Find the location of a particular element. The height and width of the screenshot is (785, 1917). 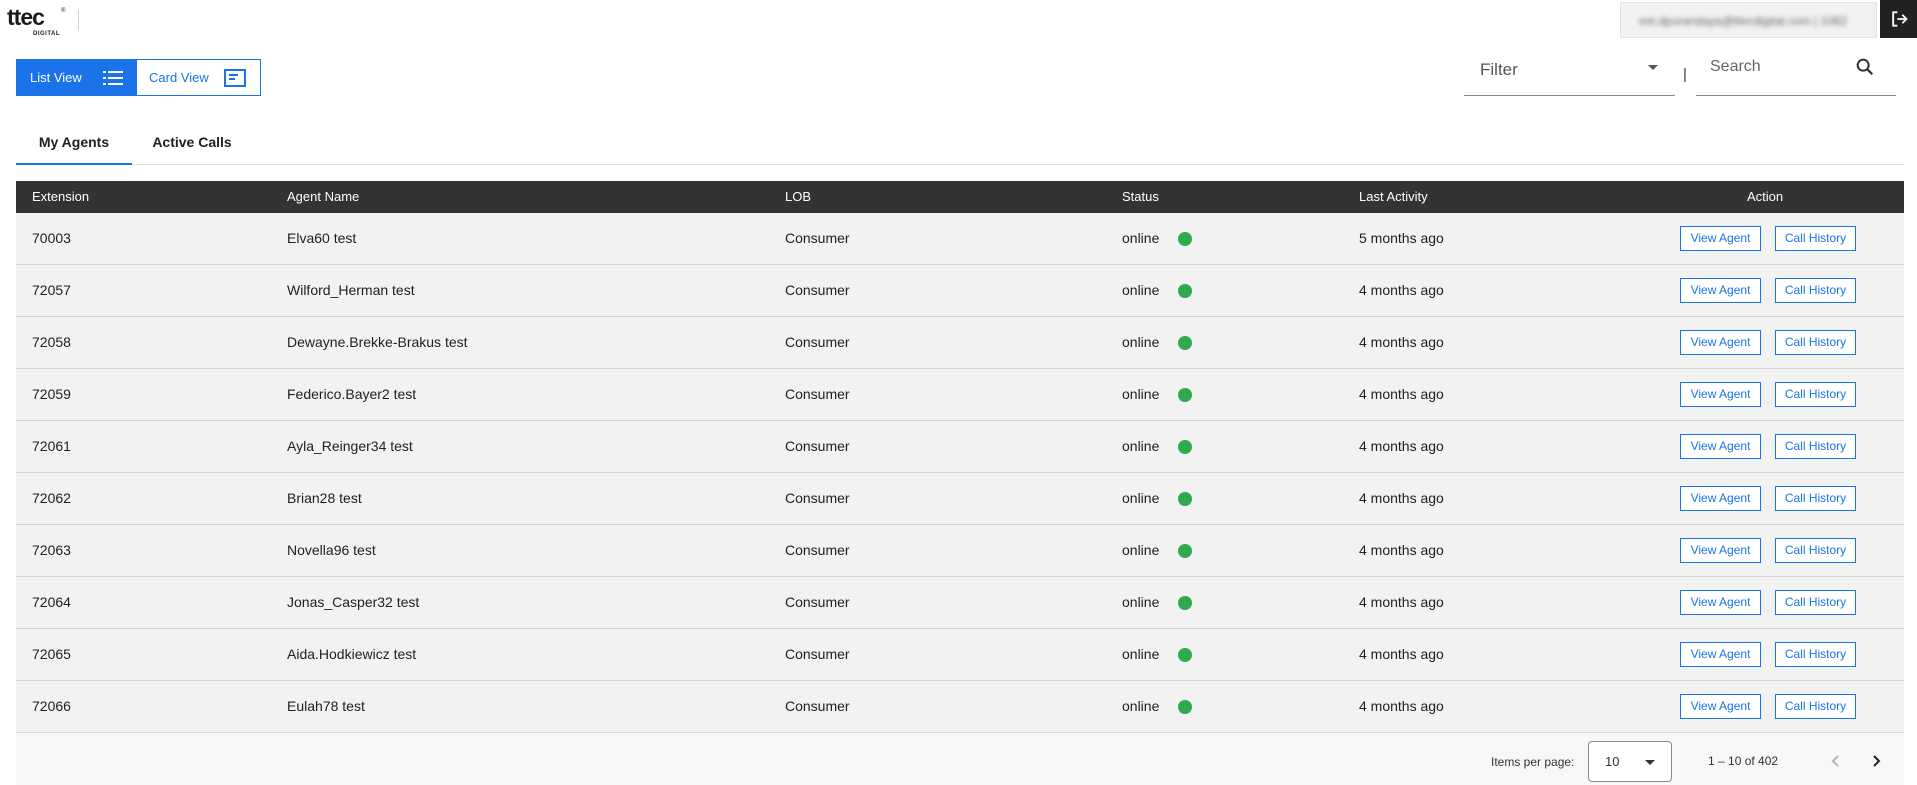

card-view-label: Card View is located at coordinates (179, 77).